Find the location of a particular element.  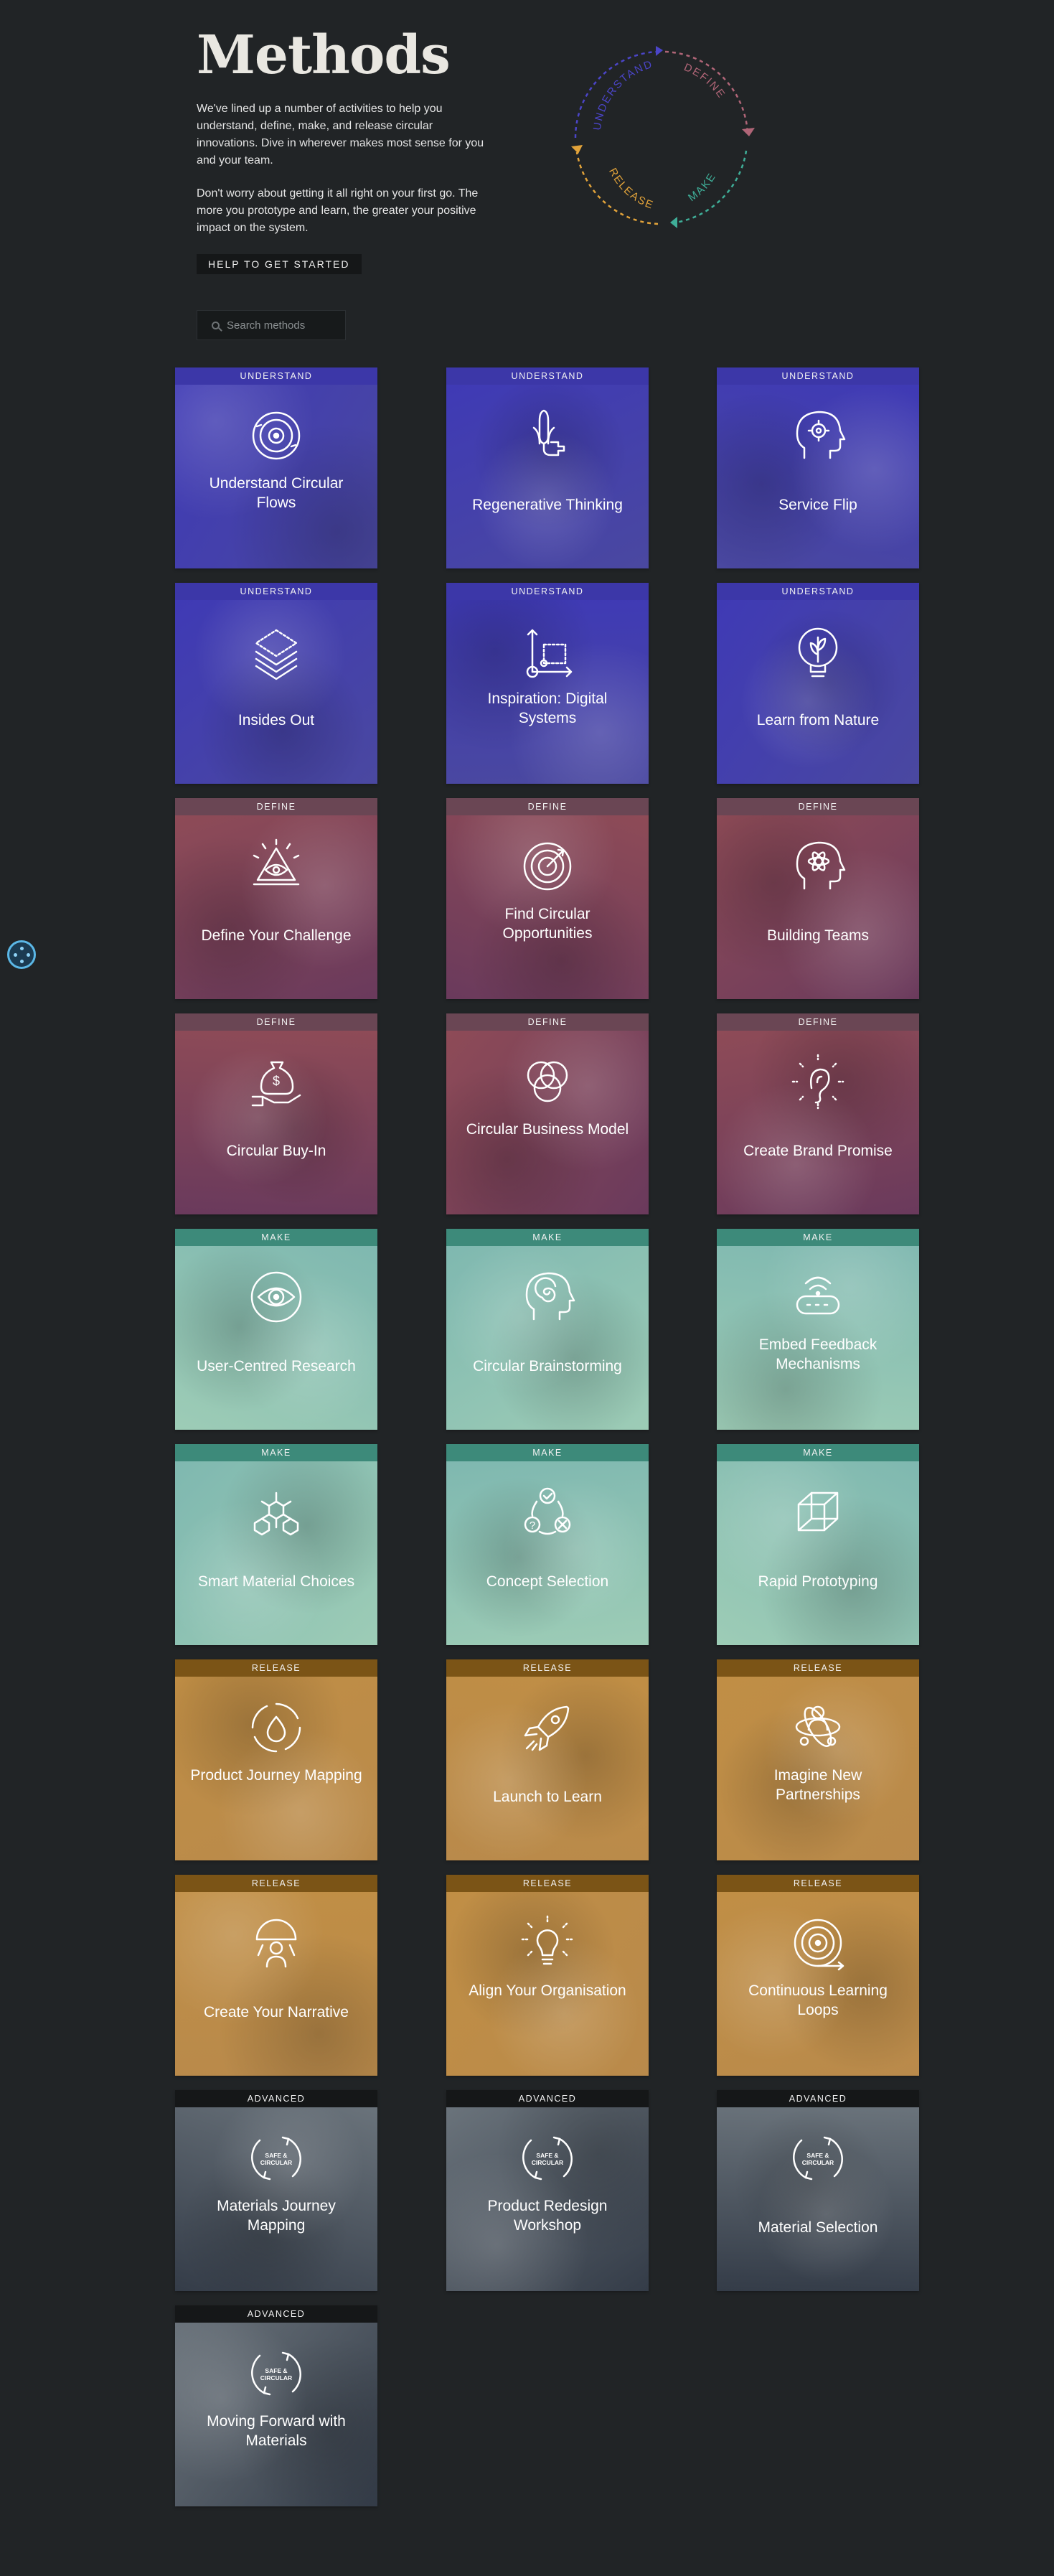

method-title: Smart Material Choices is located at coordinates (276, 1582).